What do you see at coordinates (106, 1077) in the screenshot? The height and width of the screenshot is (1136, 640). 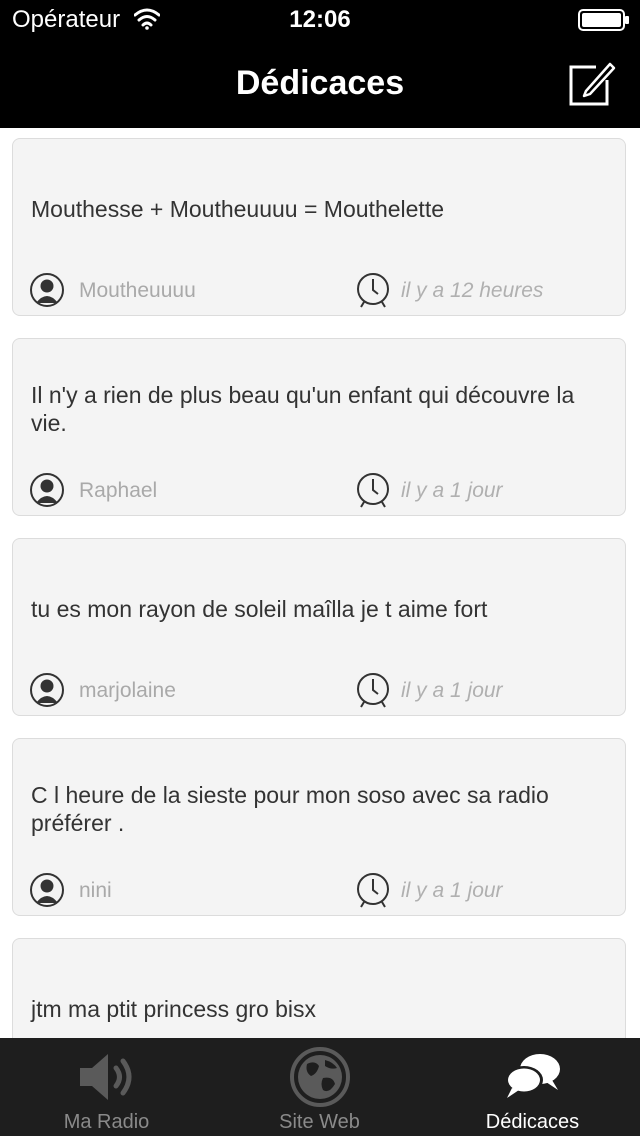 I see `speaker-icon` at bounding box center [106, 1077].